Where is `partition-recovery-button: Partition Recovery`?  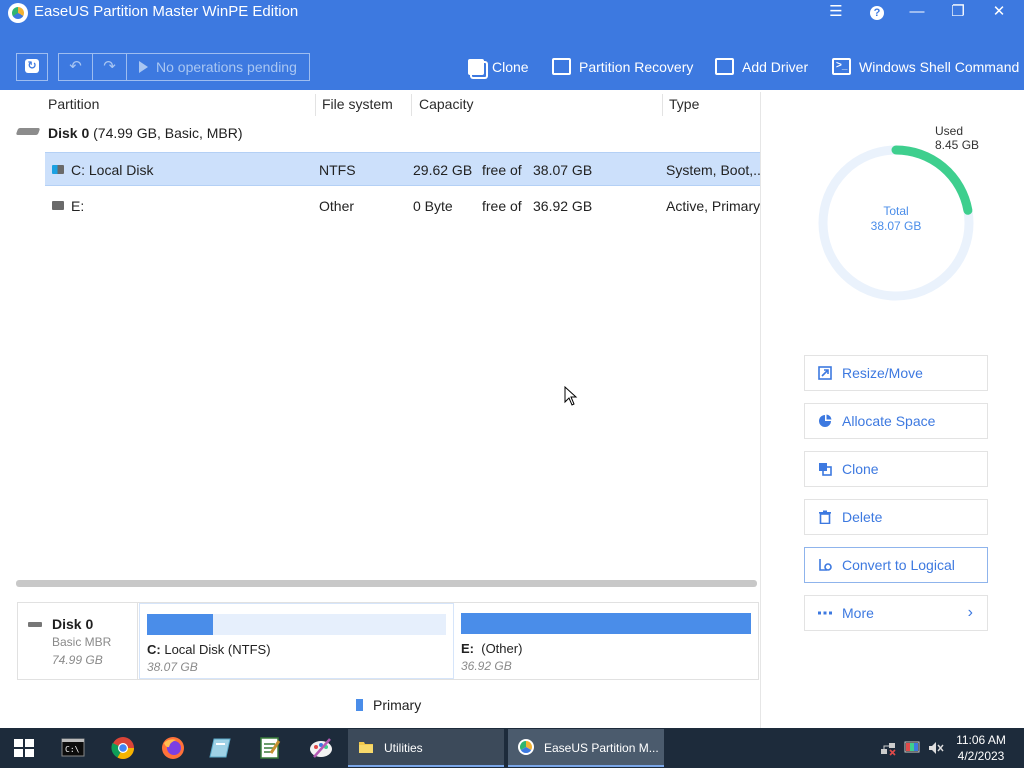 partition-recovery-button: Partition Recovery is located at coordinates (622, 68).